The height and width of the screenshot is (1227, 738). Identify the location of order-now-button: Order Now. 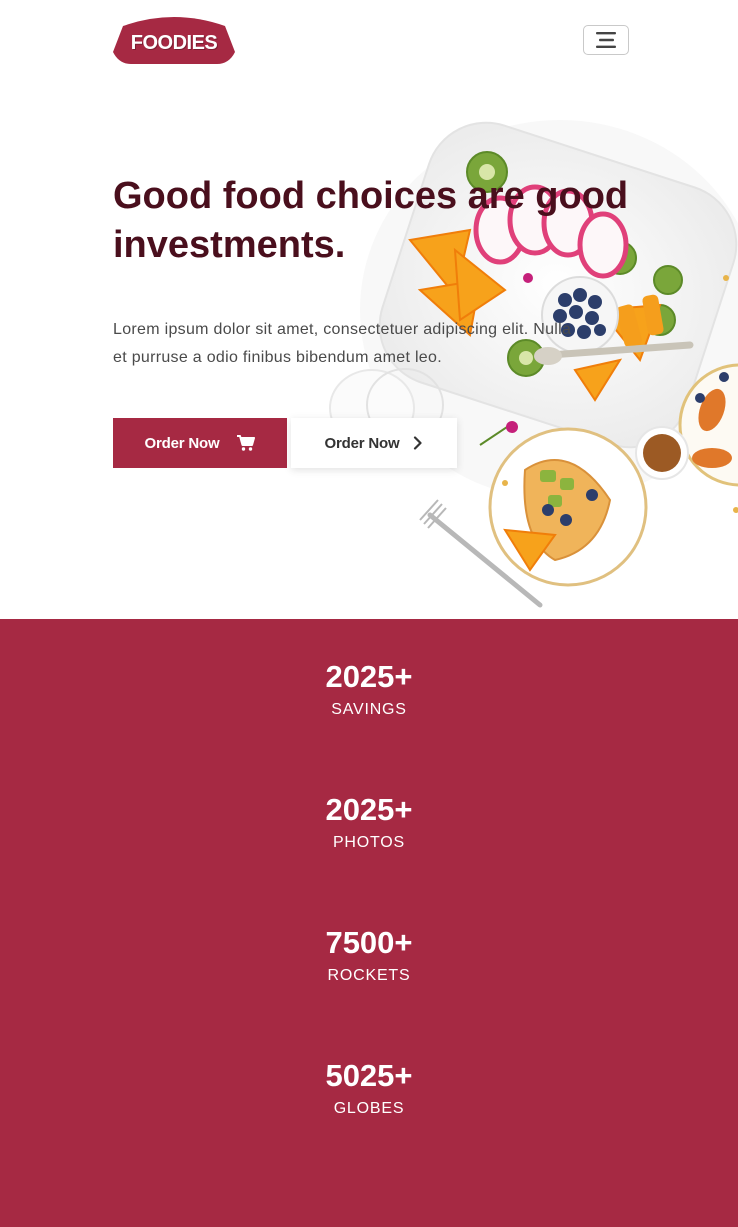
(200, 443).